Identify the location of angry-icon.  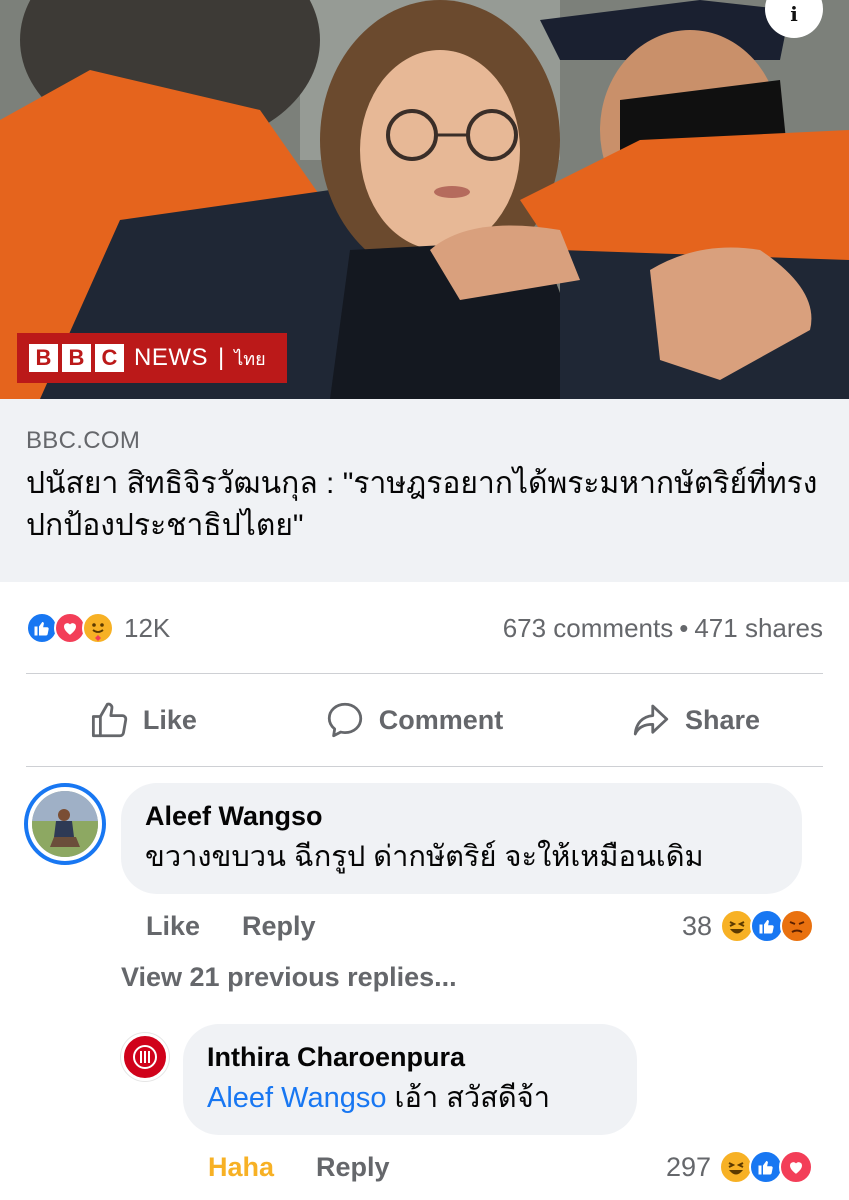
(797, 926).